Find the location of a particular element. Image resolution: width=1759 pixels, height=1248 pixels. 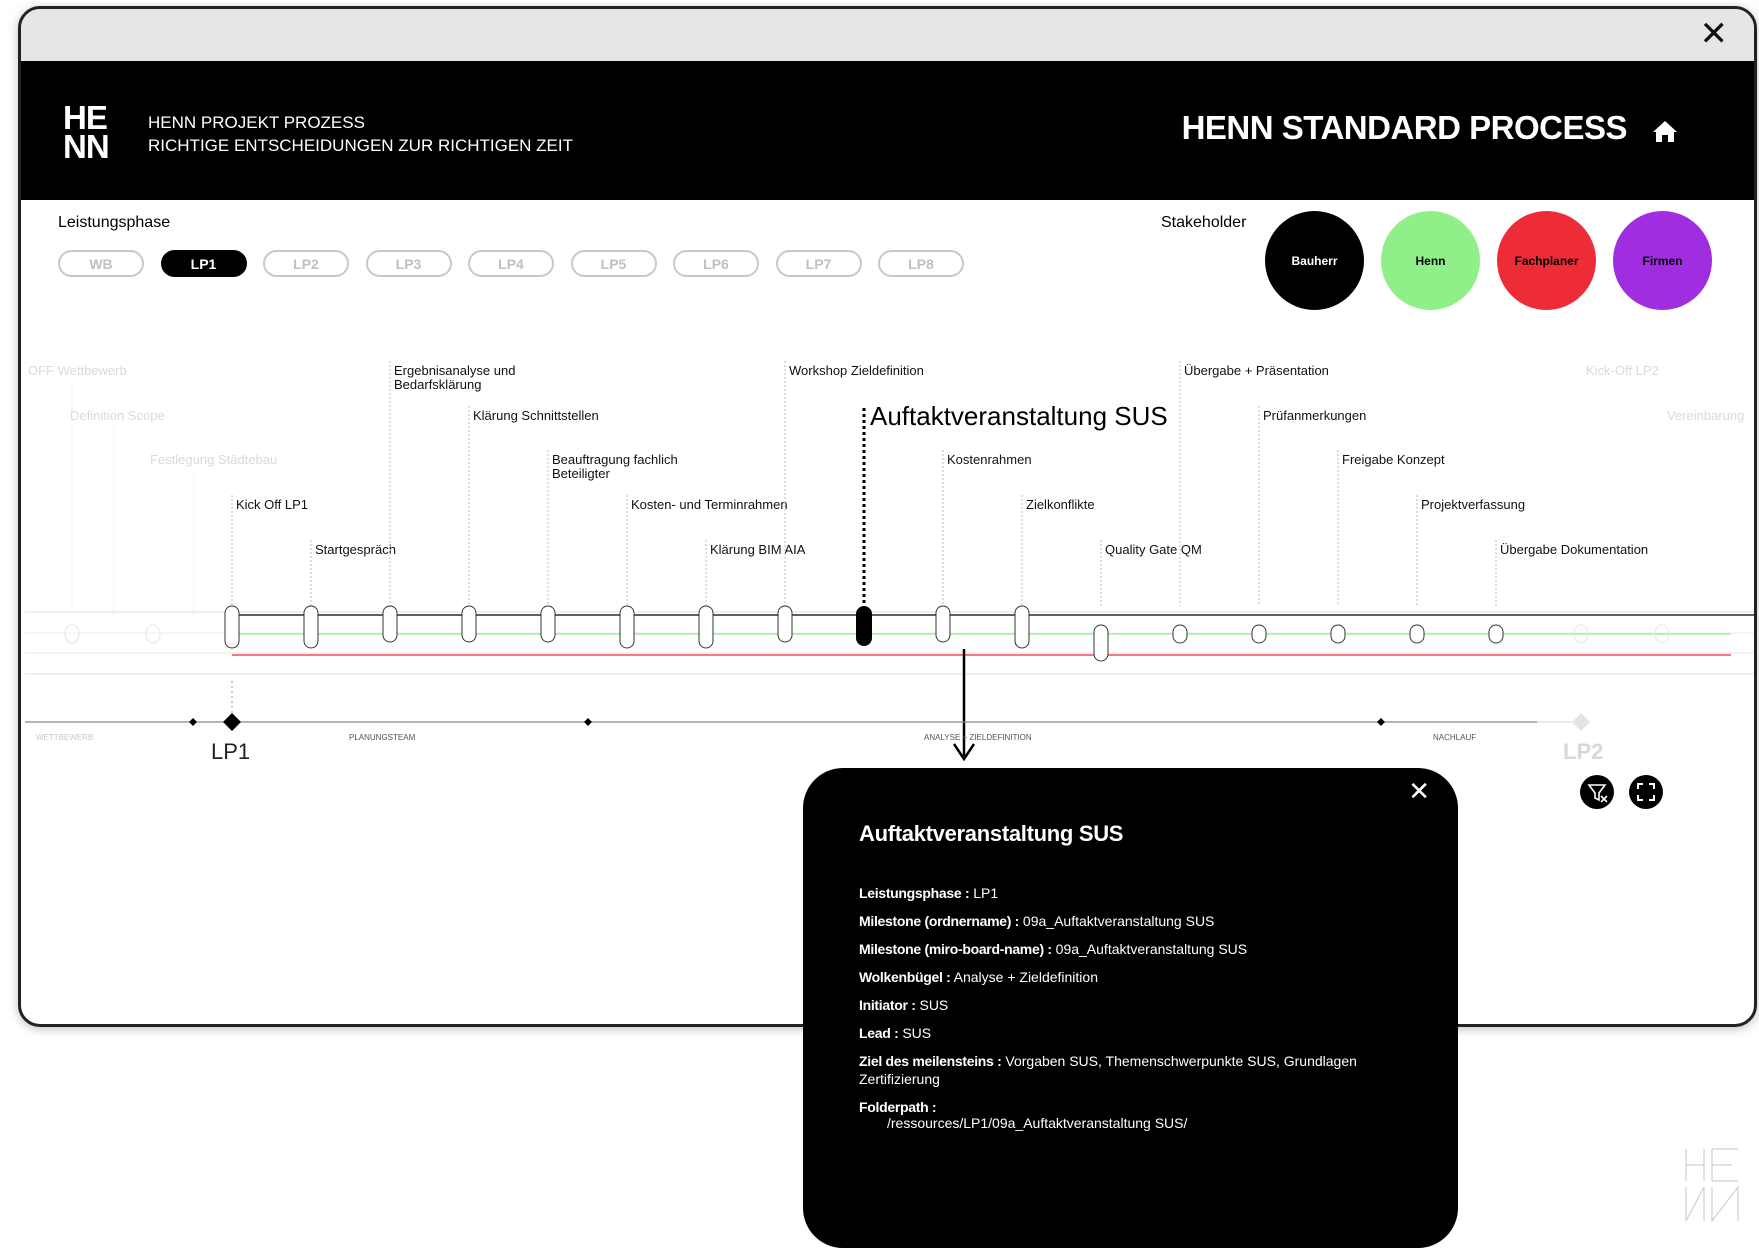

popup-row-key: Milestone (miro-board-name) : is located at coordinates (955, 949).